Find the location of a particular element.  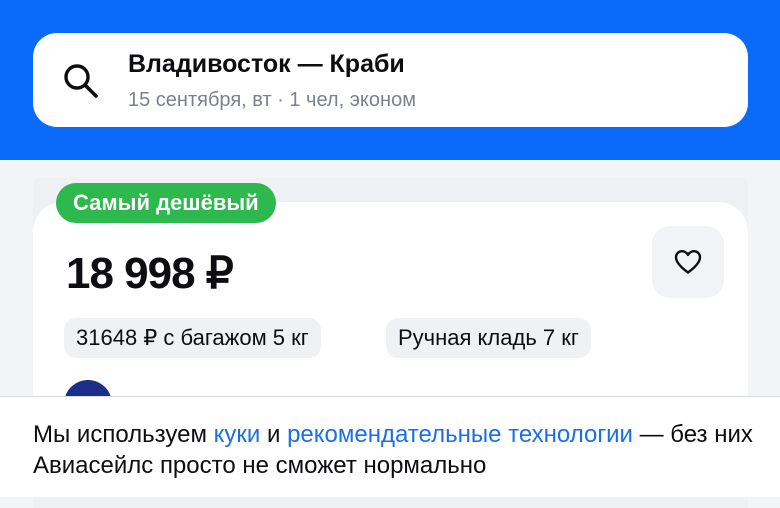

heart-icon is located at coordinates (688, 262).